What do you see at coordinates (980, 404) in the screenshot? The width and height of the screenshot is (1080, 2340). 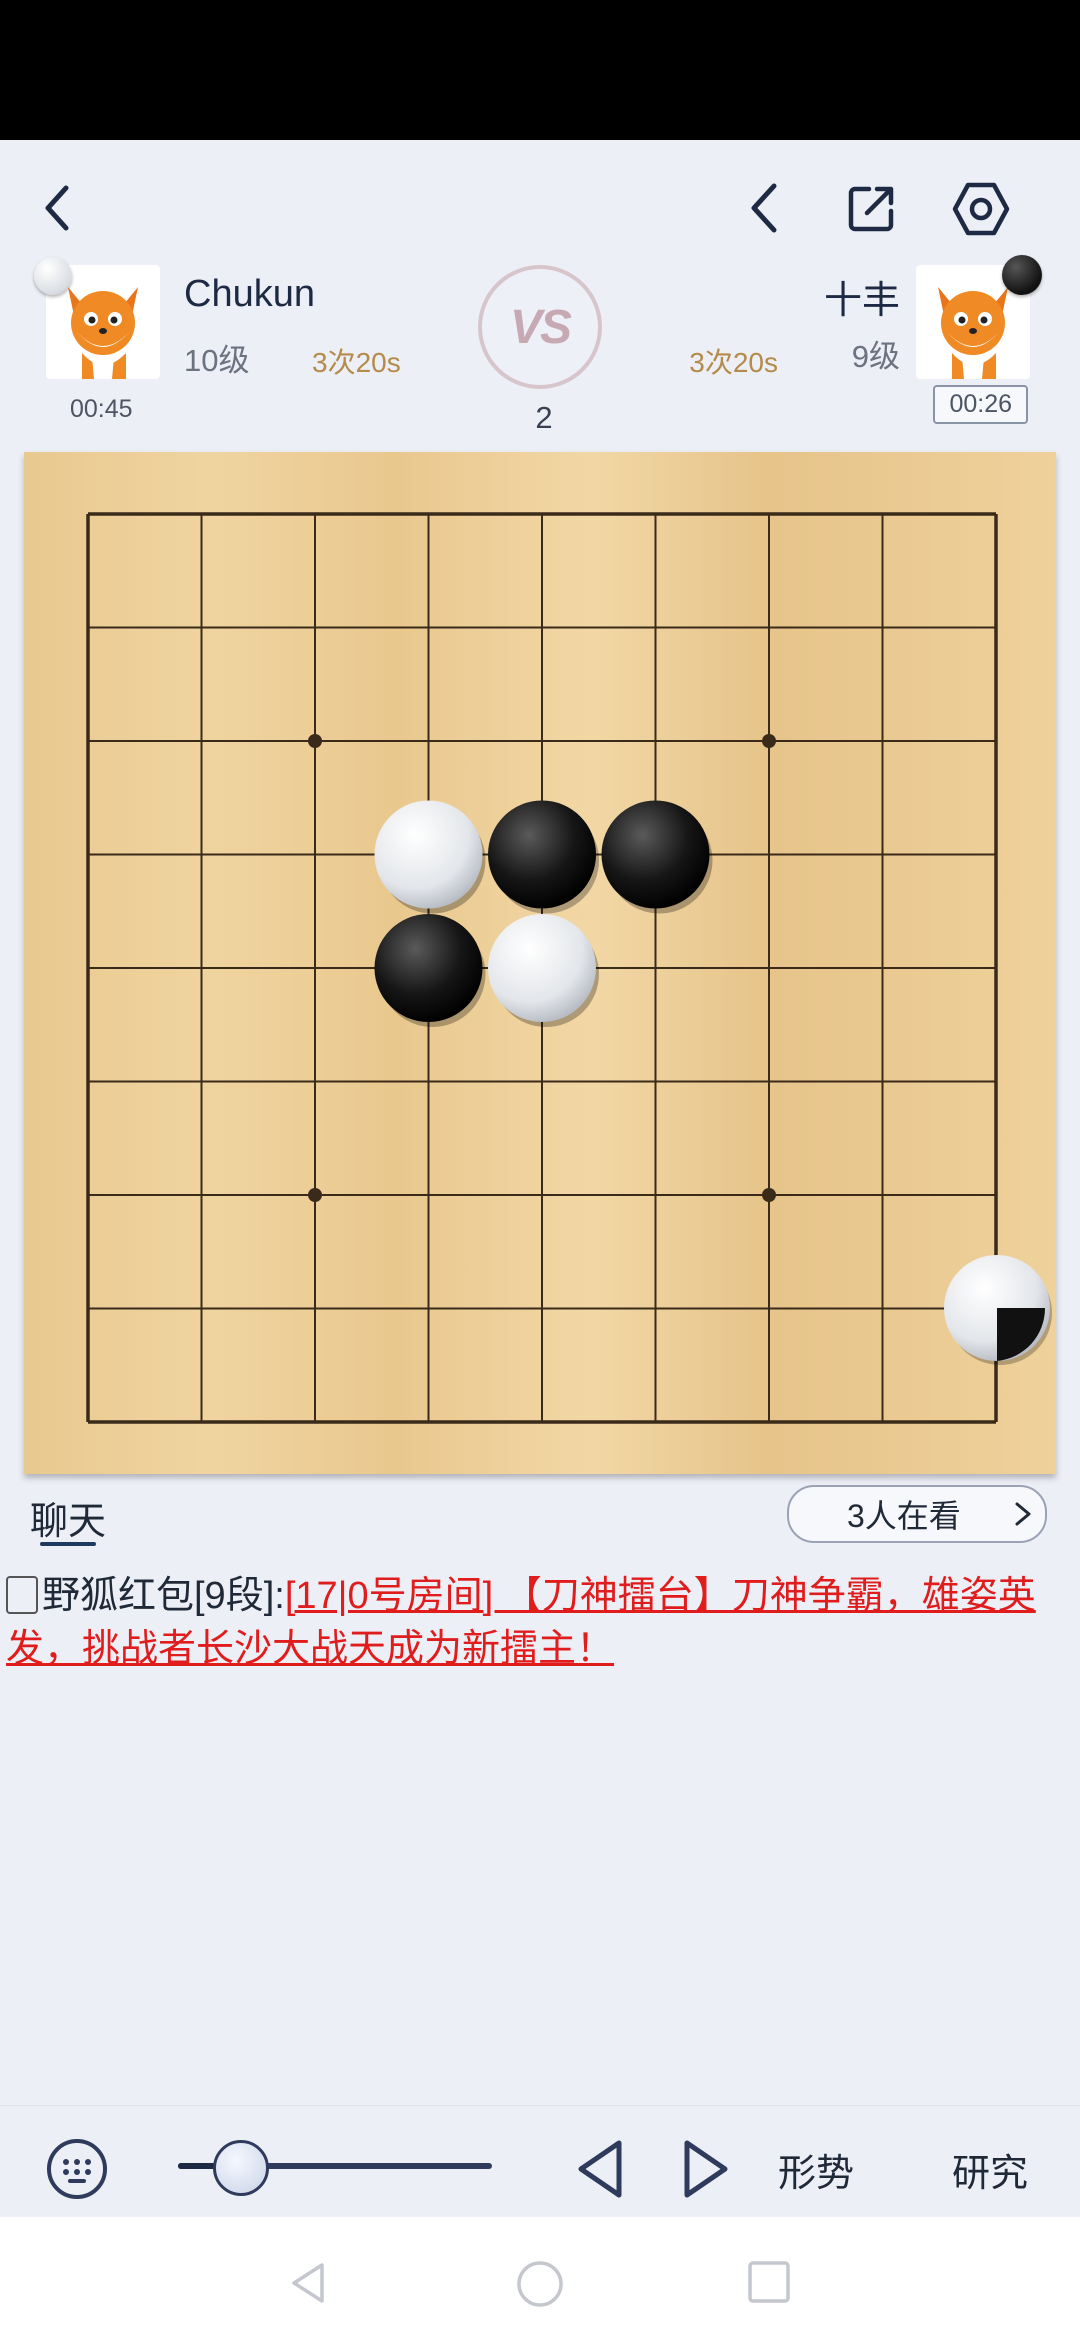 I see `player-right-clock: 00:26` at bounding box center [980, 404].